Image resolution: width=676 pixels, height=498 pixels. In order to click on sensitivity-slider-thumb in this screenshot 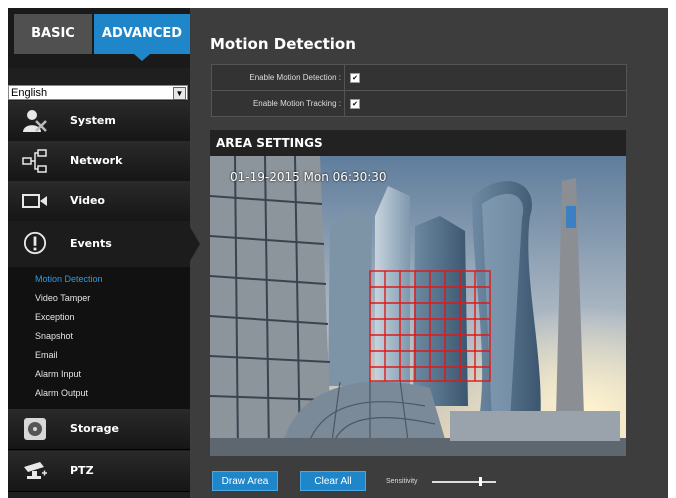, I will do `click(480, 481)`.